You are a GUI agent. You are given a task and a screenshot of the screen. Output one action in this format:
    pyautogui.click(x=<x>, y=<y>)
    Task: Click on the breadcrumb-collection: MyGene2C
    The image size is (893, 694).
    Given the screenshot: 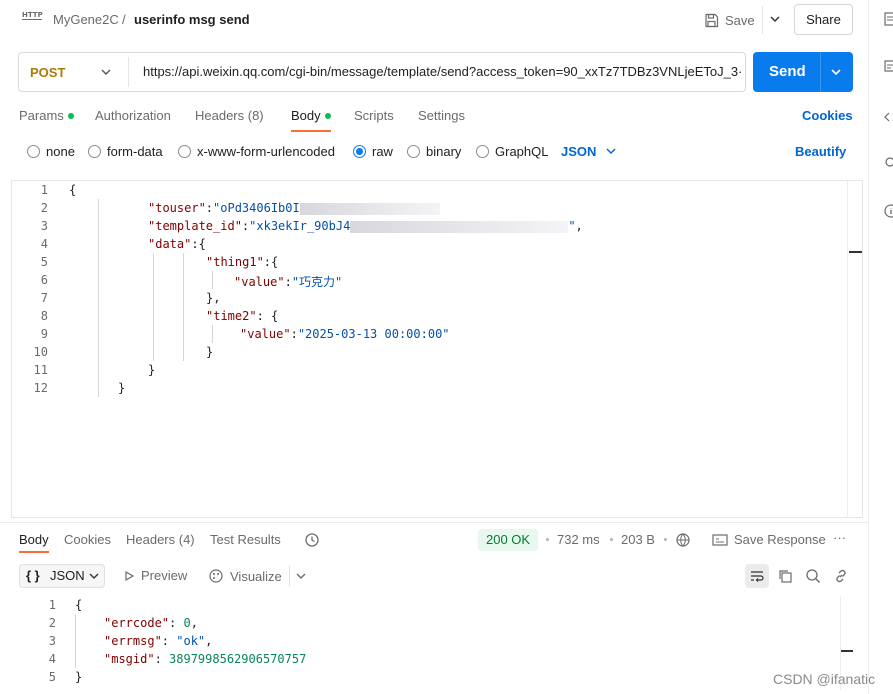 What is the action you would take?
    pyautogui.click(x=86, y=19)
    